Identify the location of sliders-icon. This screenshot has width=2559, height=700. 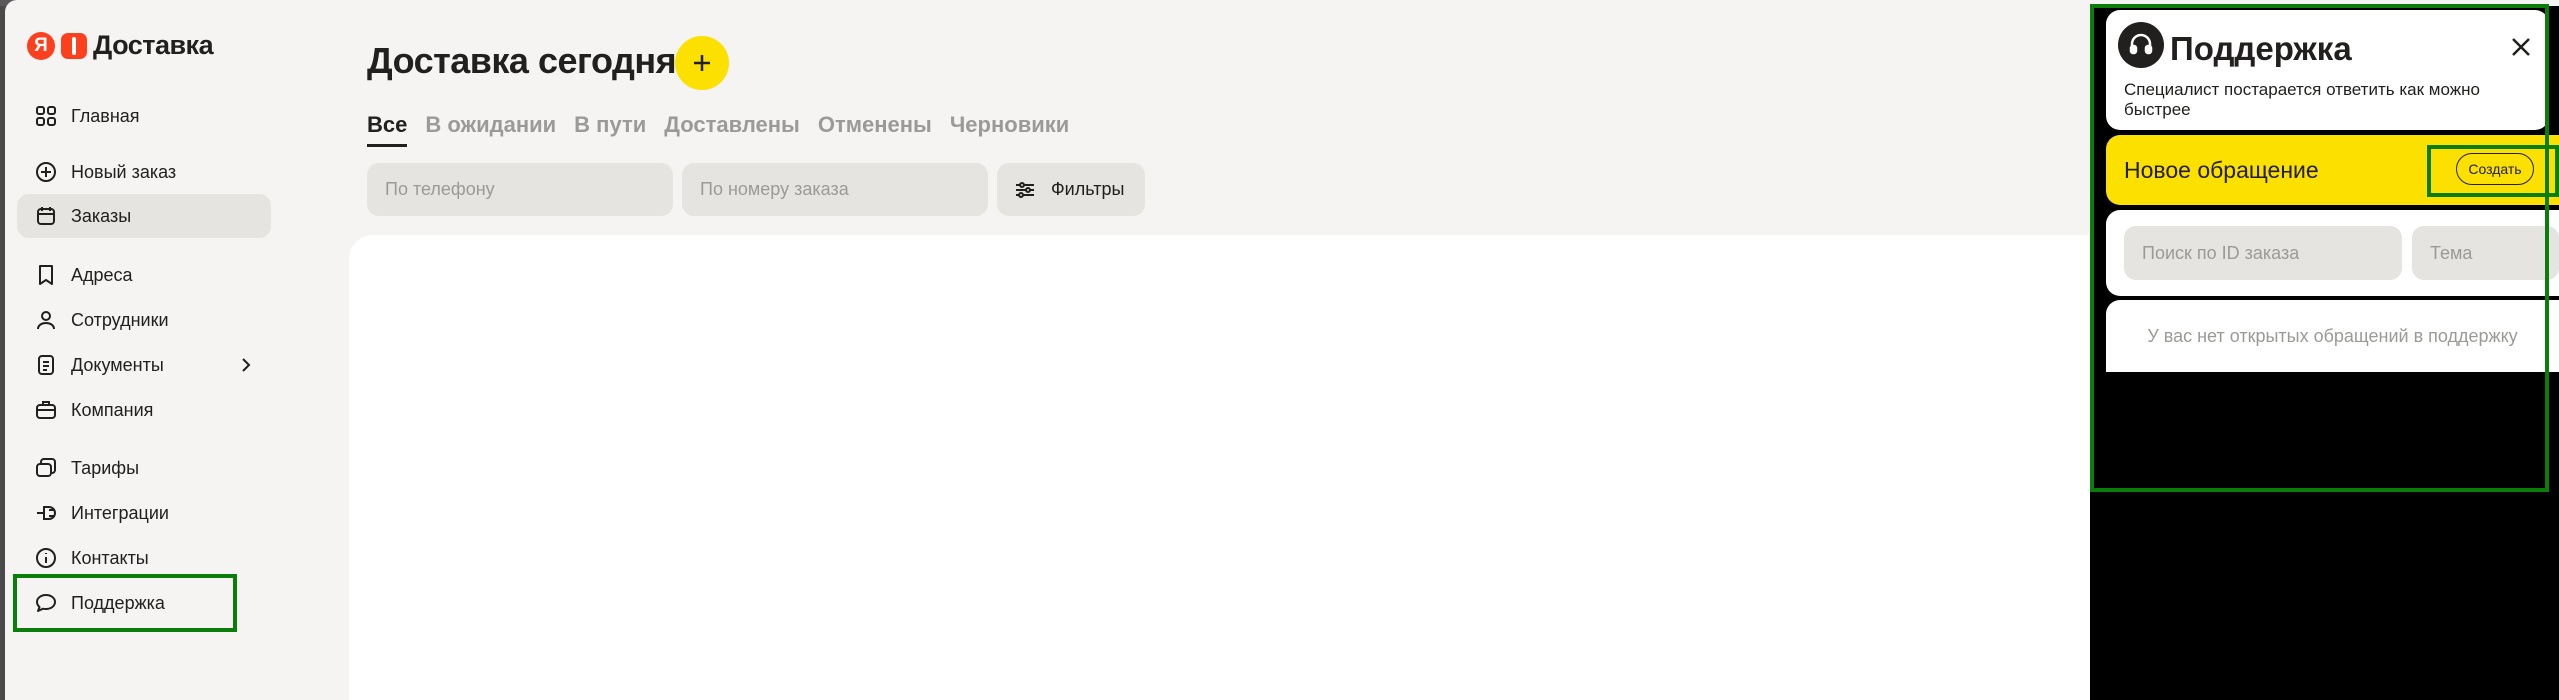
(1025, 189).